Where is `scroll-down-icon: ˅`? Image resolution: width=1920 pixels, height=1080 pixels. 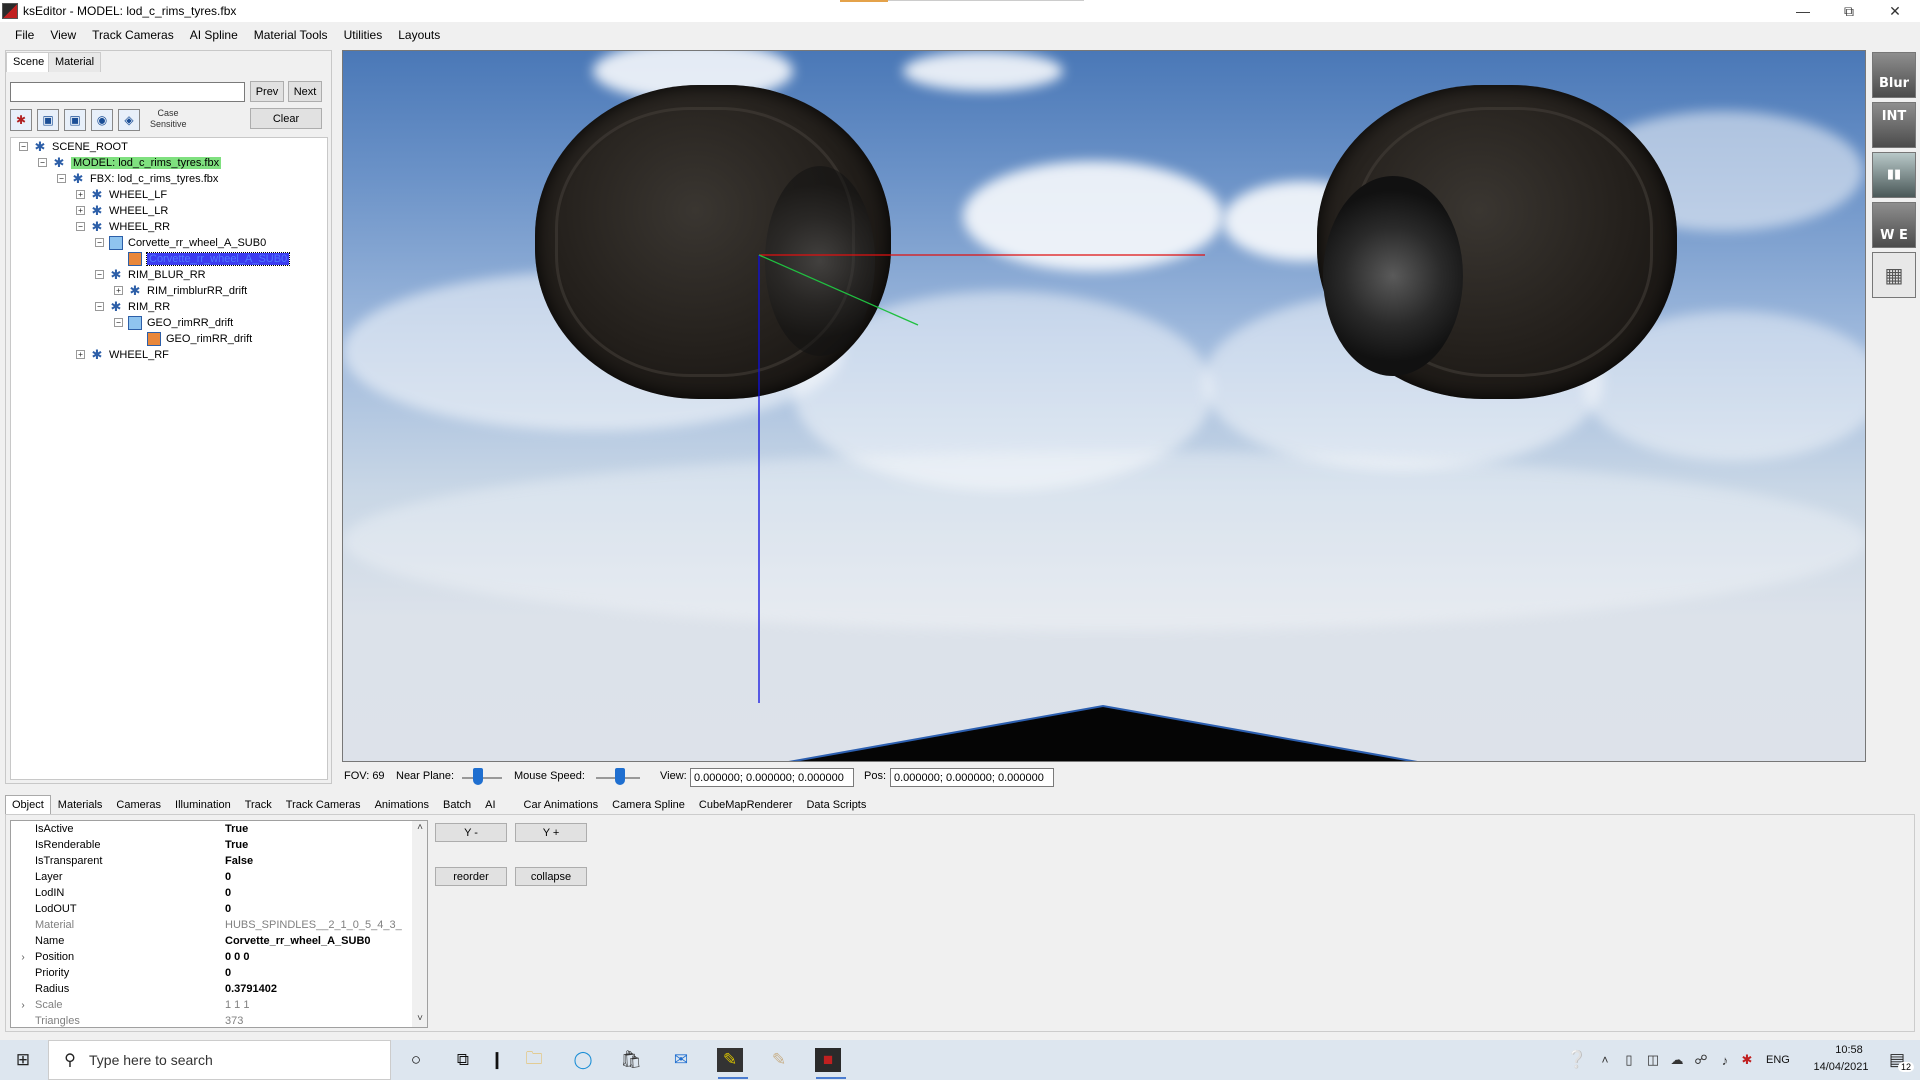 scroll-down-icon: ˅ is located at coordinates (420, 1020).